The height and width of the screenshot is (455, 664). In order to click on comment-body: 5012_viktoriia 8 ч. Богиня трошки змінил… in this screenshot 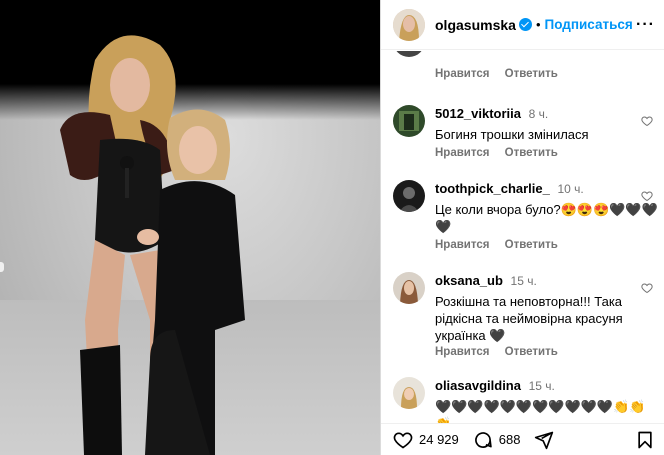, I will do `click(547, 124)`.